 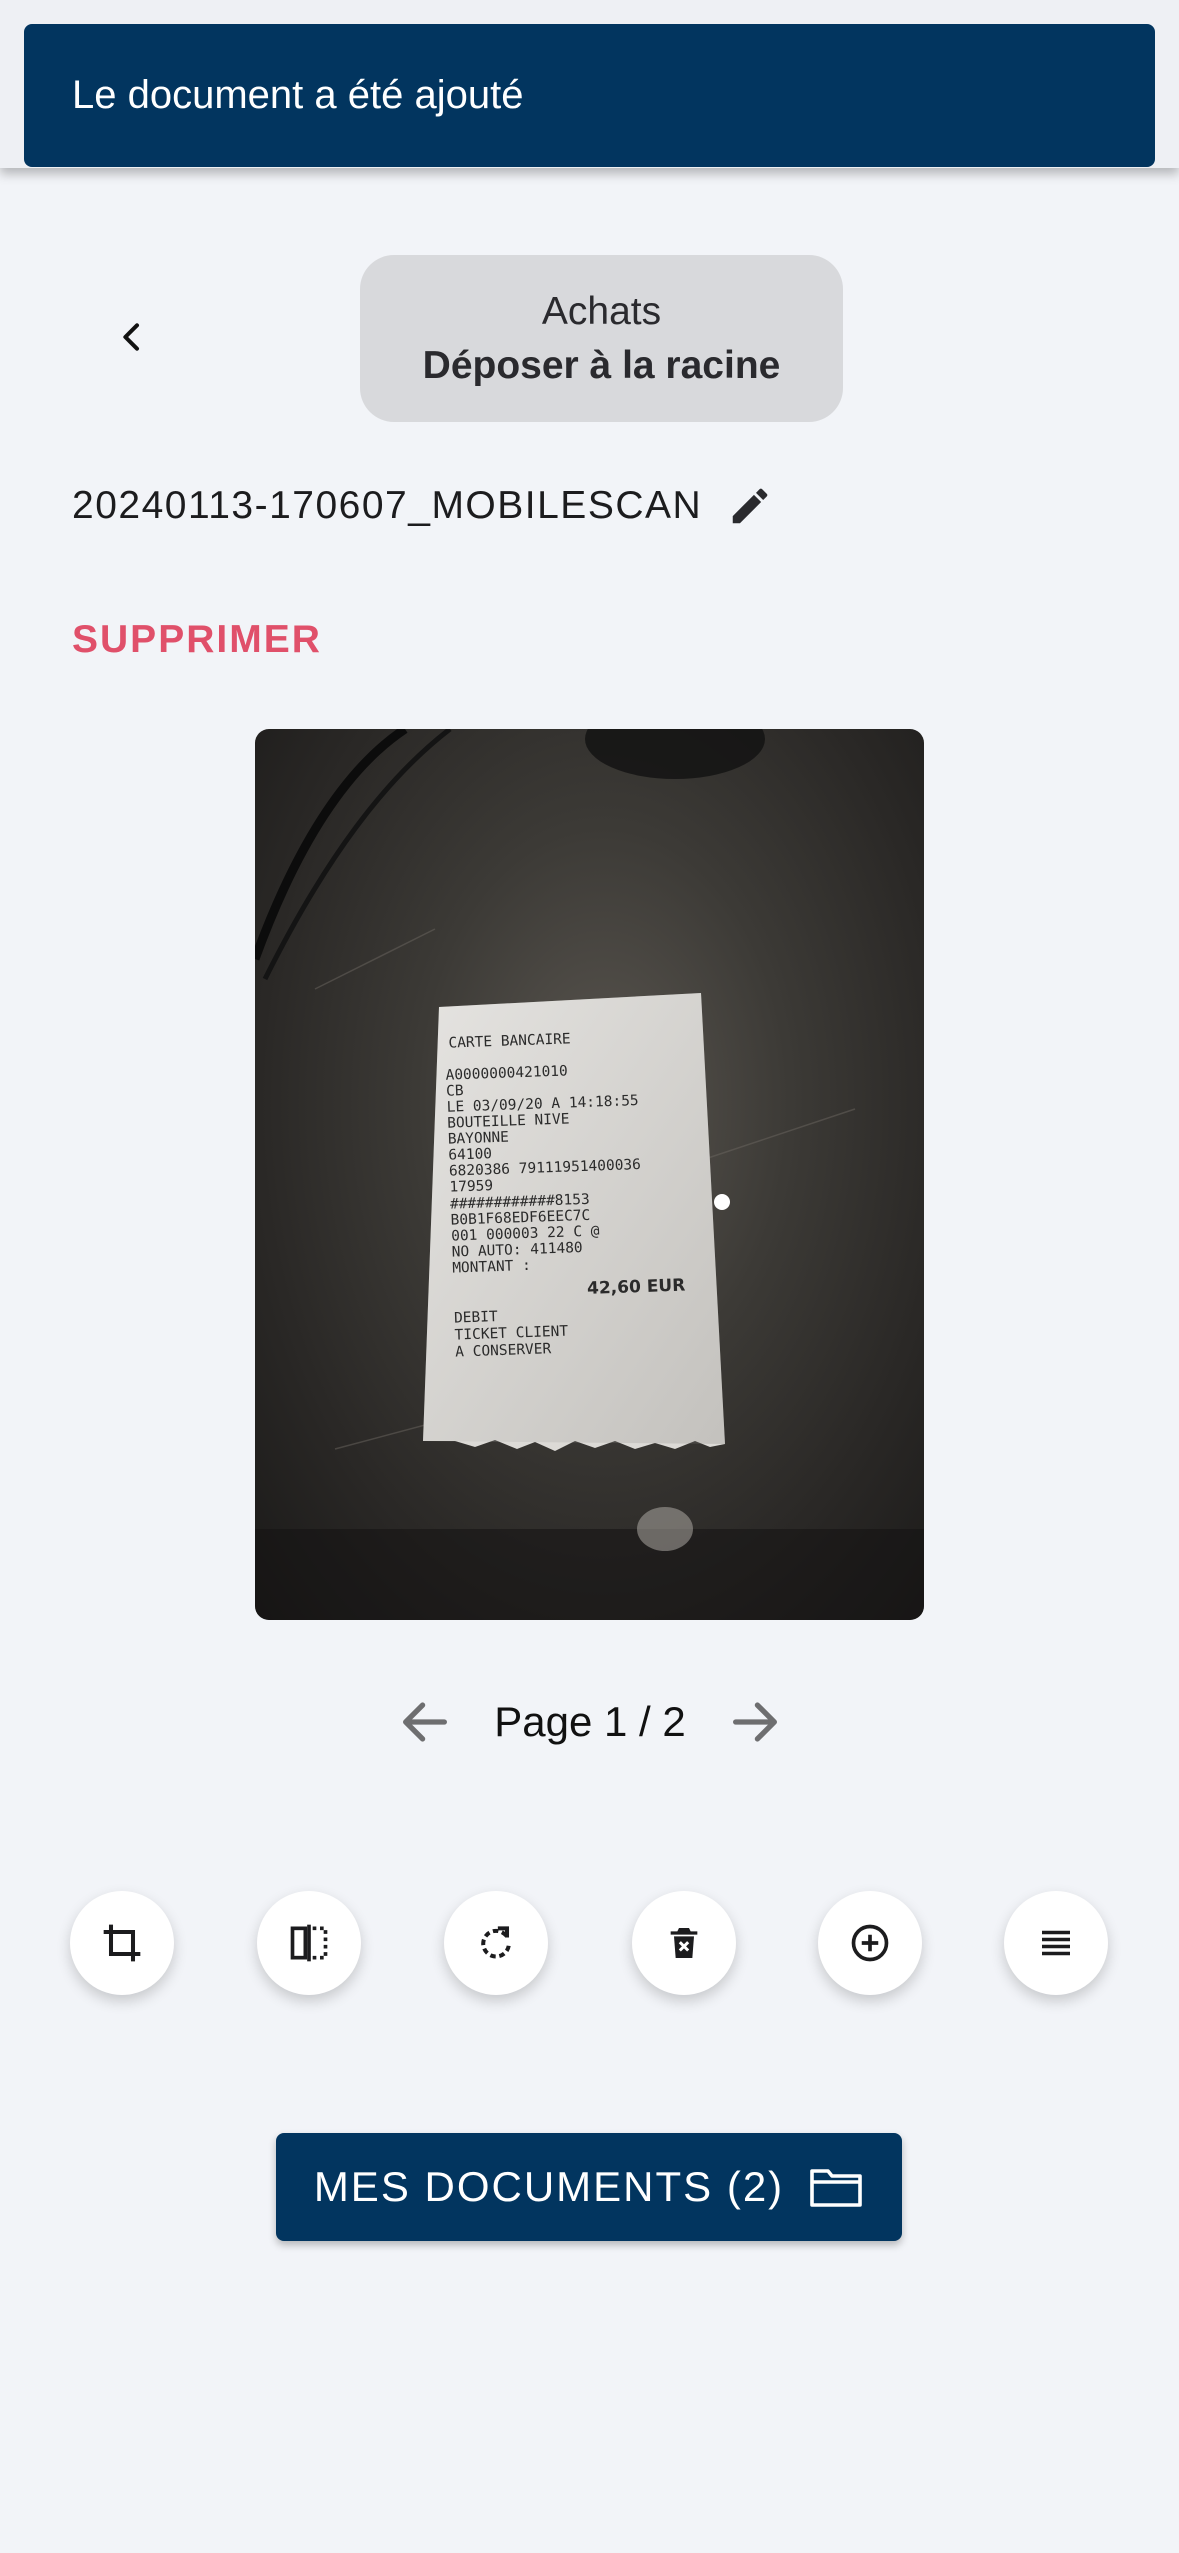 I want to click on chevron-left-icon, so click(x=131, y=337).